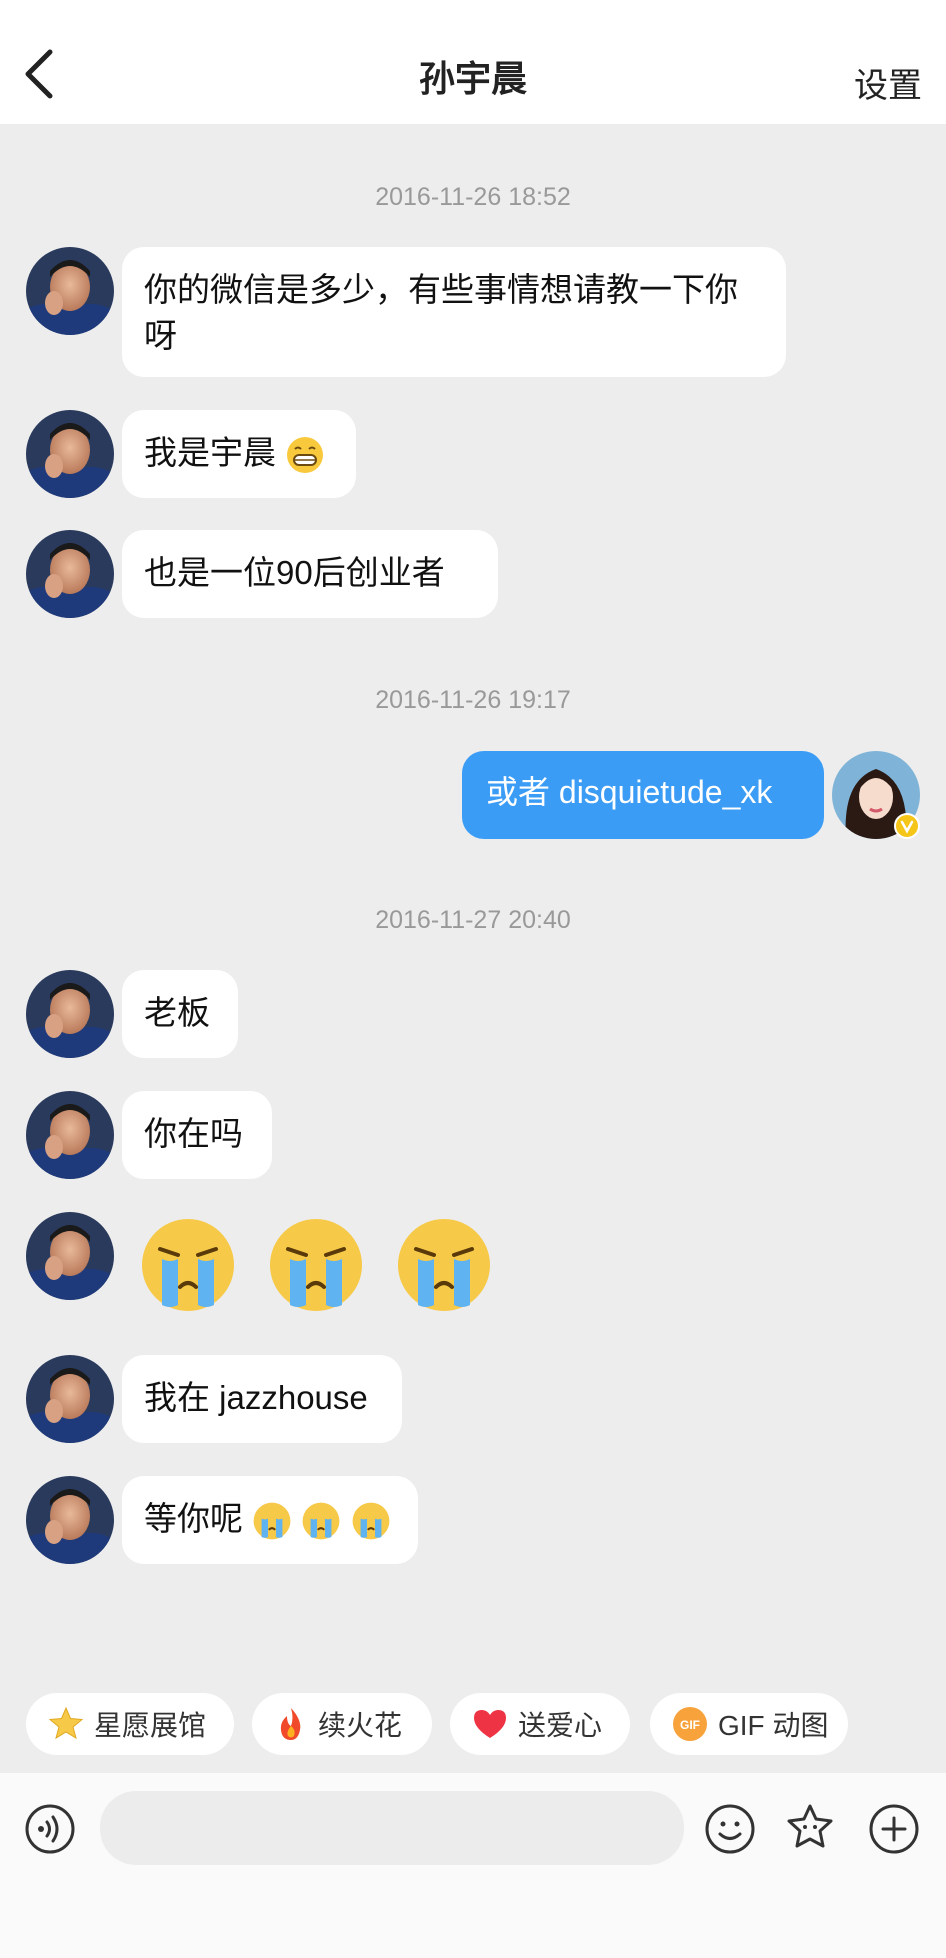  I want to click on quick-actions: 星愿展馆 续火花 送爱心 GIF GIF 动图, so click(473, 1724).